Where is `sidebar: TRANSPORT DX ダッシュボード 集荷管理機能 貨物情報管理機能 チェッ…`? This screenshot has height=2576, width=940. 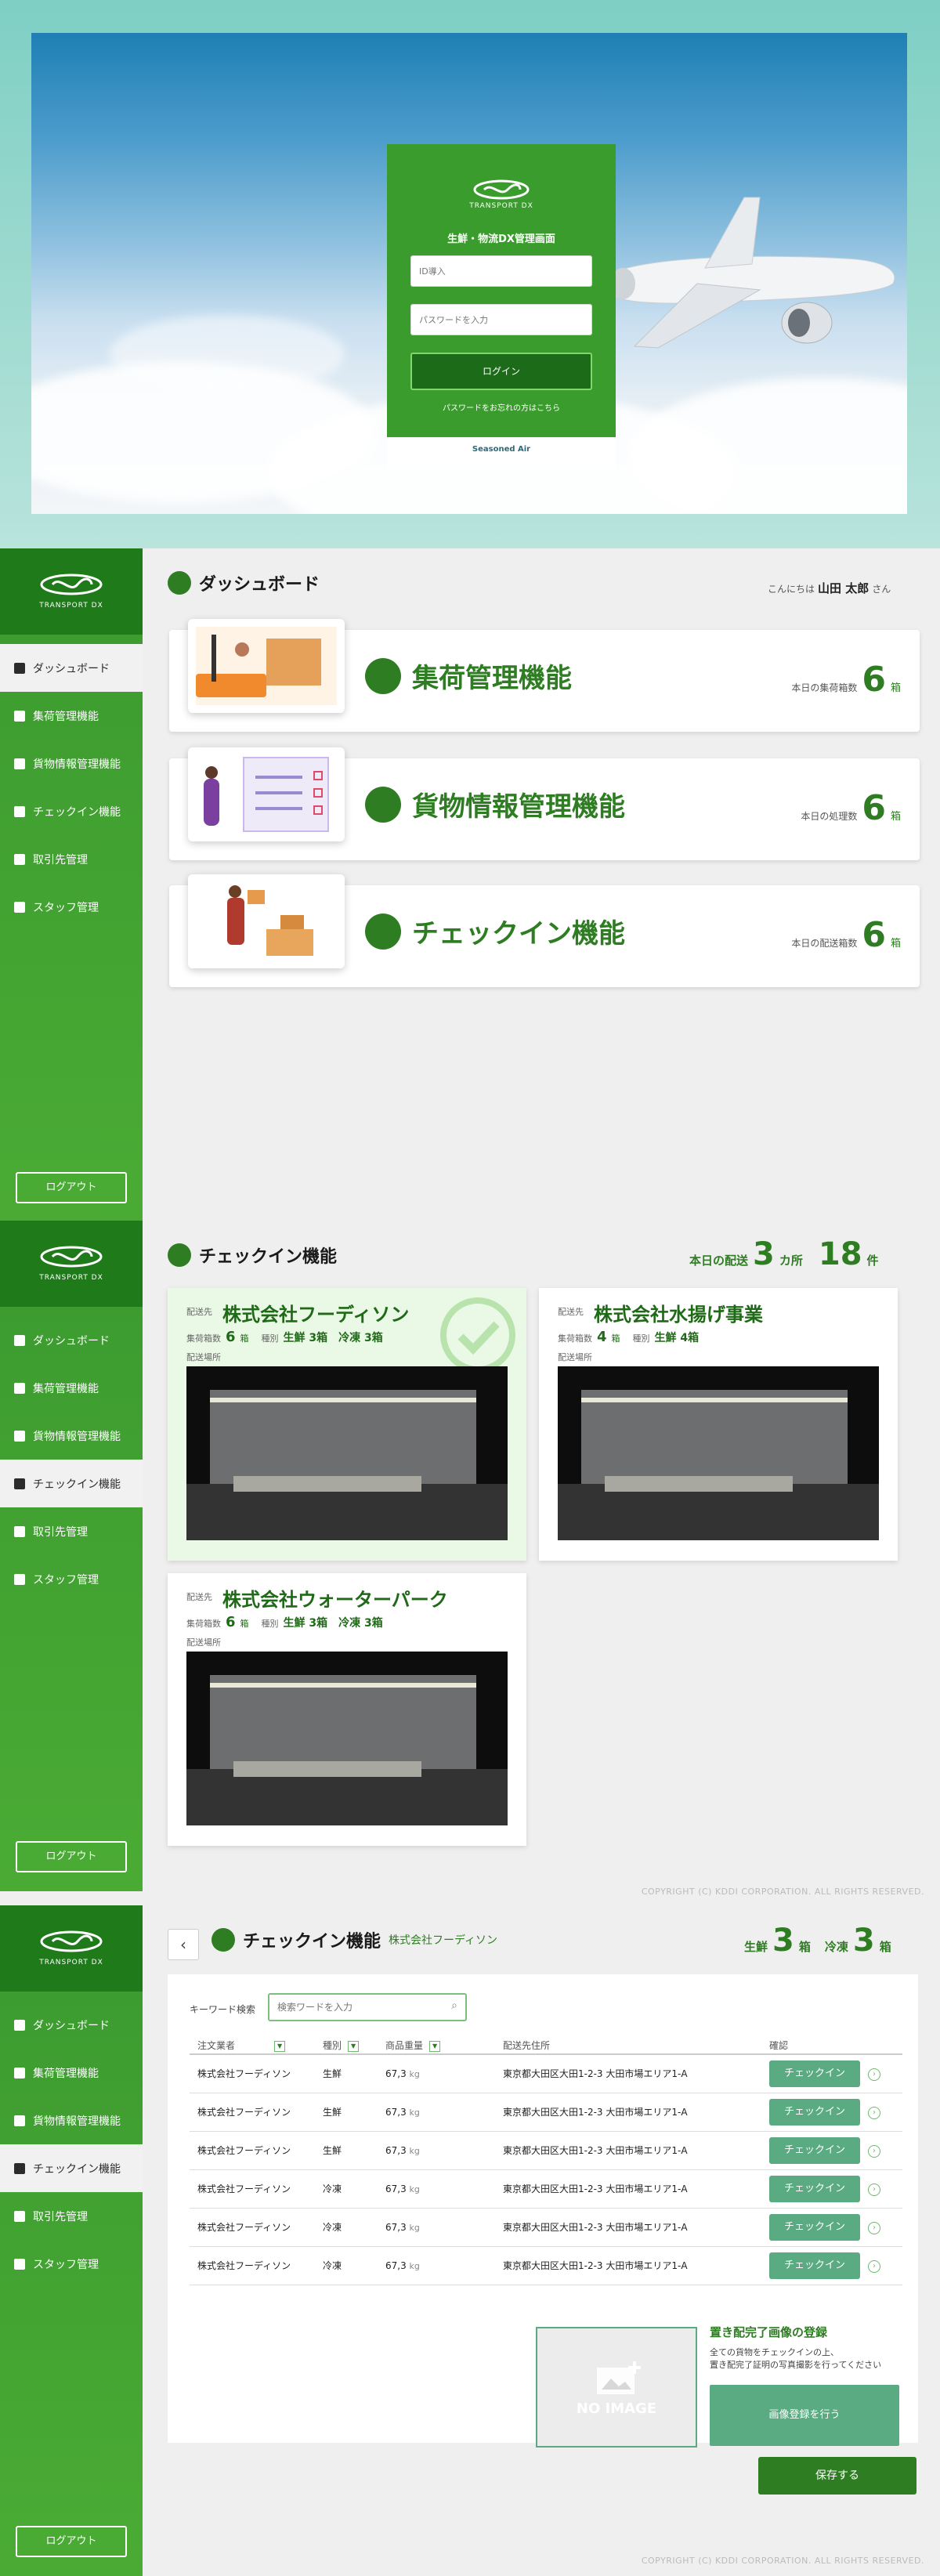
sidebar: TRANSPORT DX ダッシュボード 集荷管理機能 貨物情報管理機能 チェッ… is located at coordinates (72, 1556).